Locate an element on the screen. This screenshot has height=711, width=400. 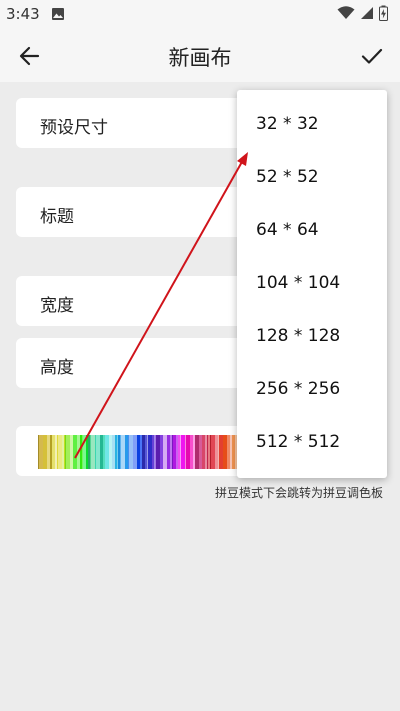
app-bar: 新画布 is located at coordinates (200, 55).